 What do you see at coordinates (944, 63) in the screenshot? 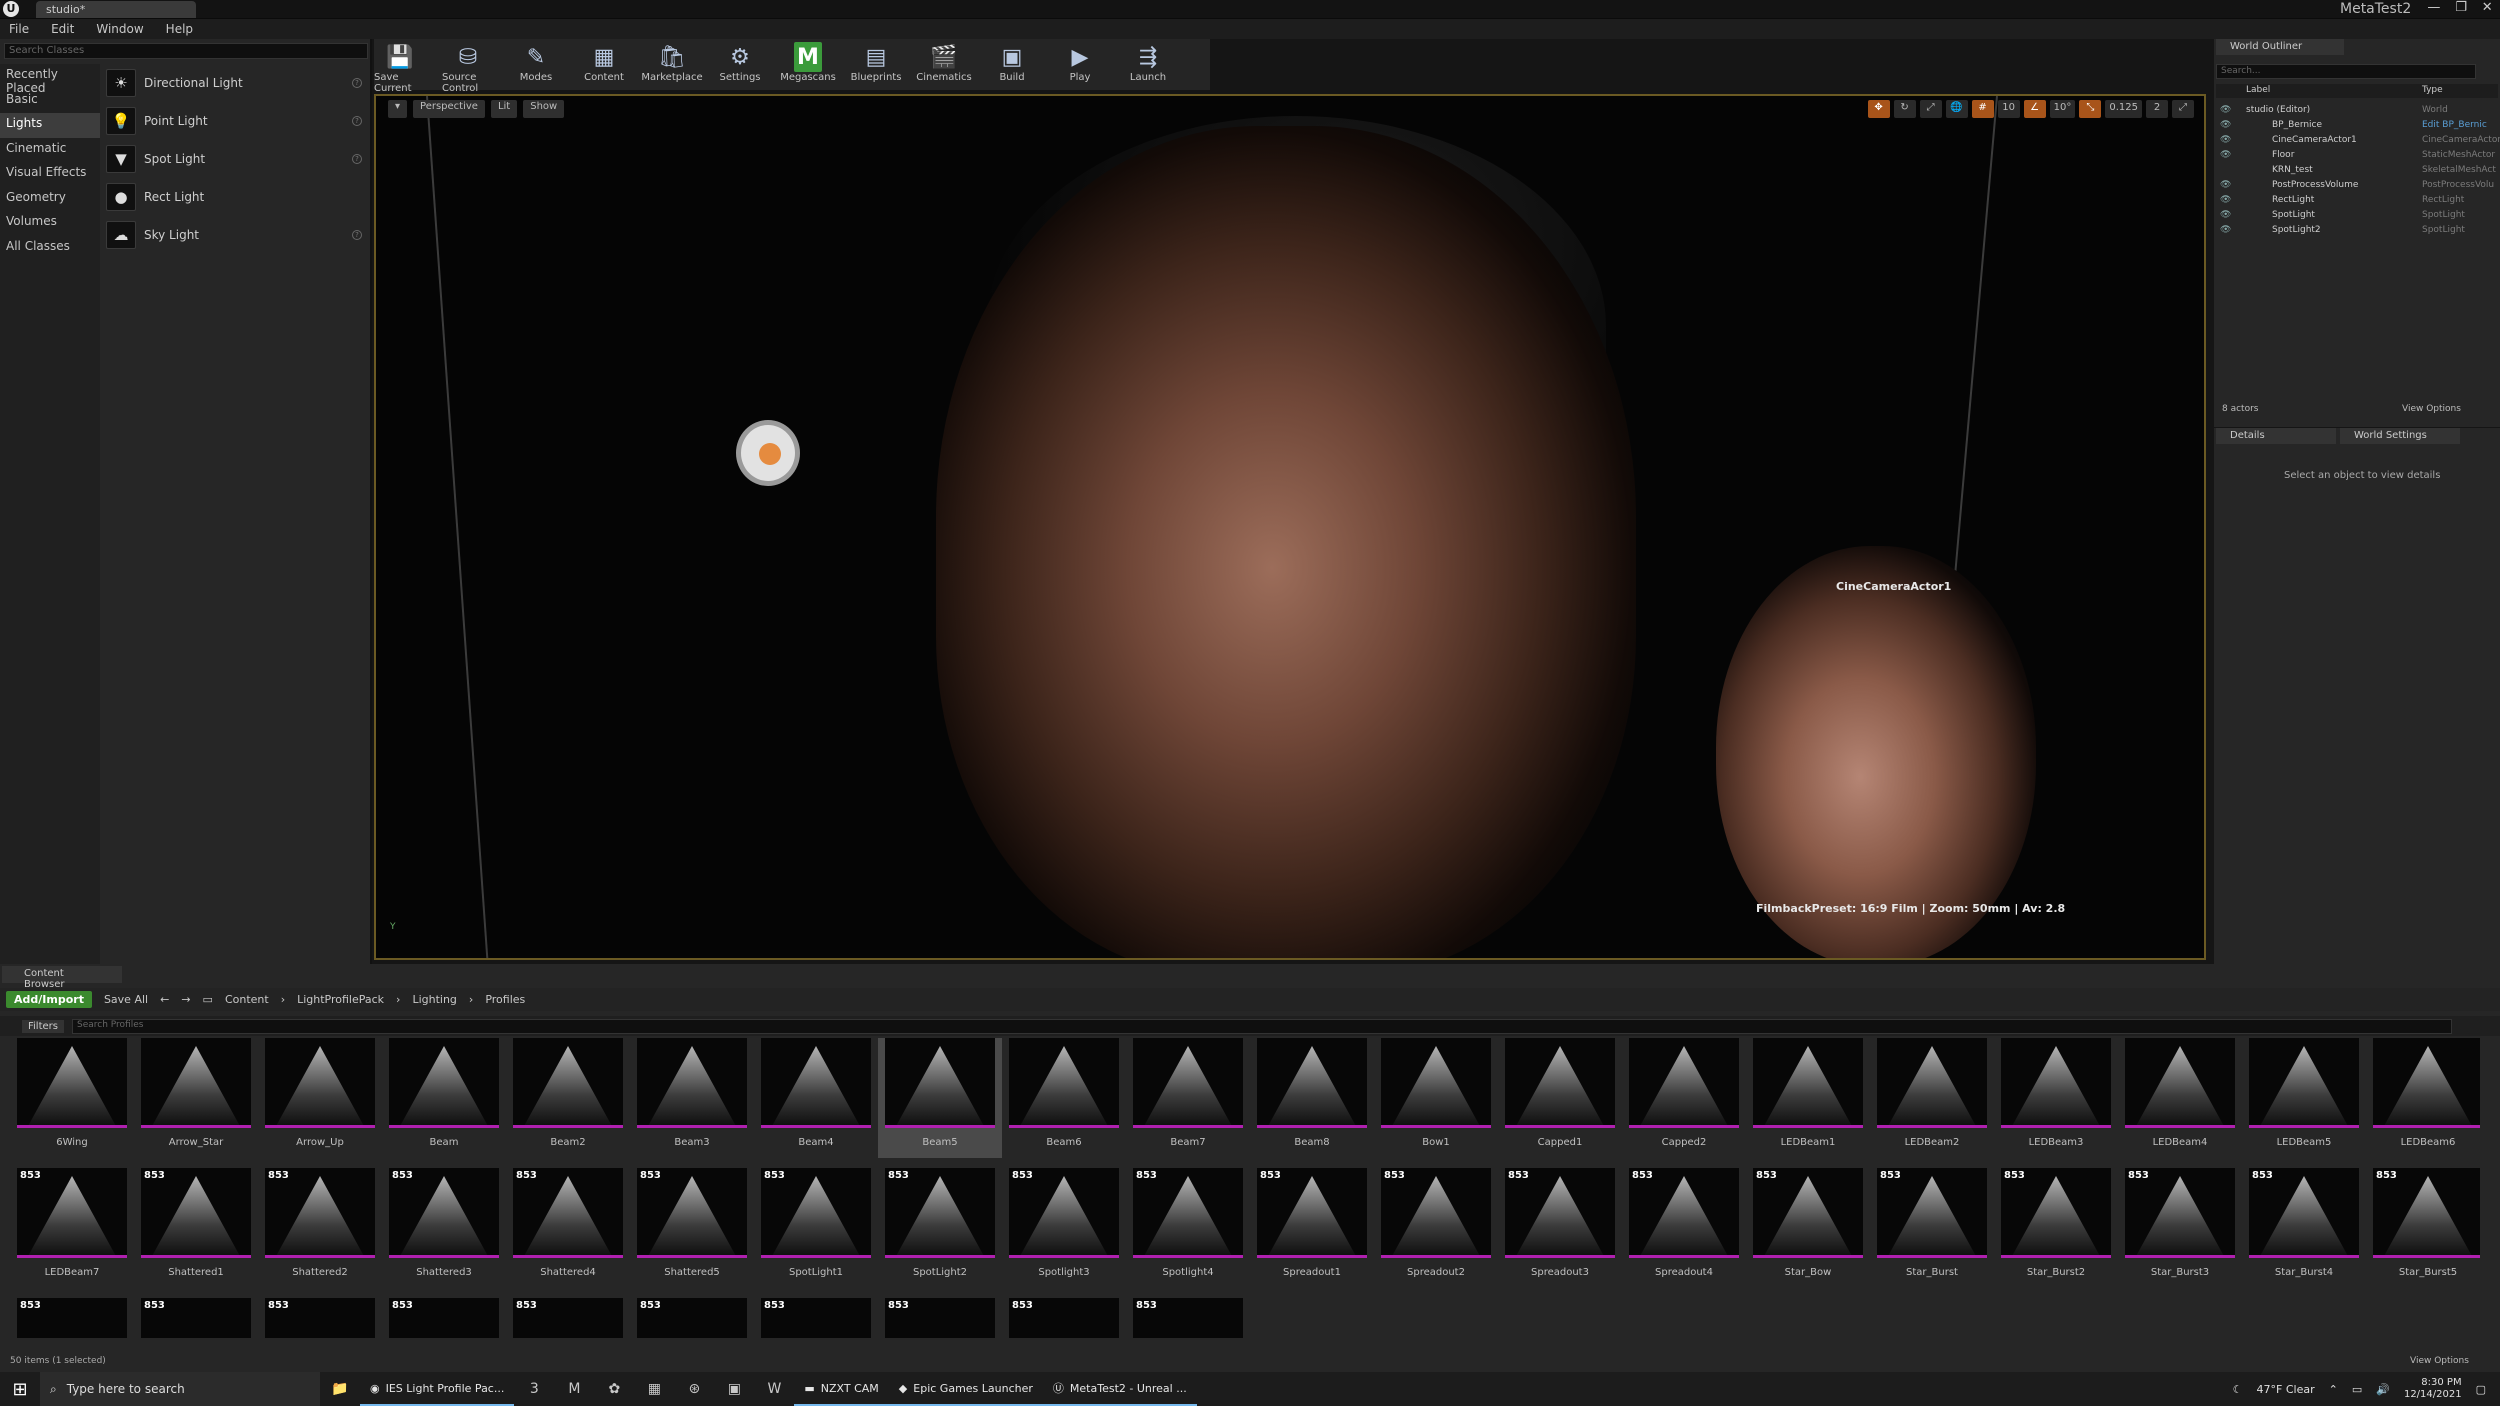
I see `cinematics-button: 🎬 Cinematics` at bounding box center [944, 63].